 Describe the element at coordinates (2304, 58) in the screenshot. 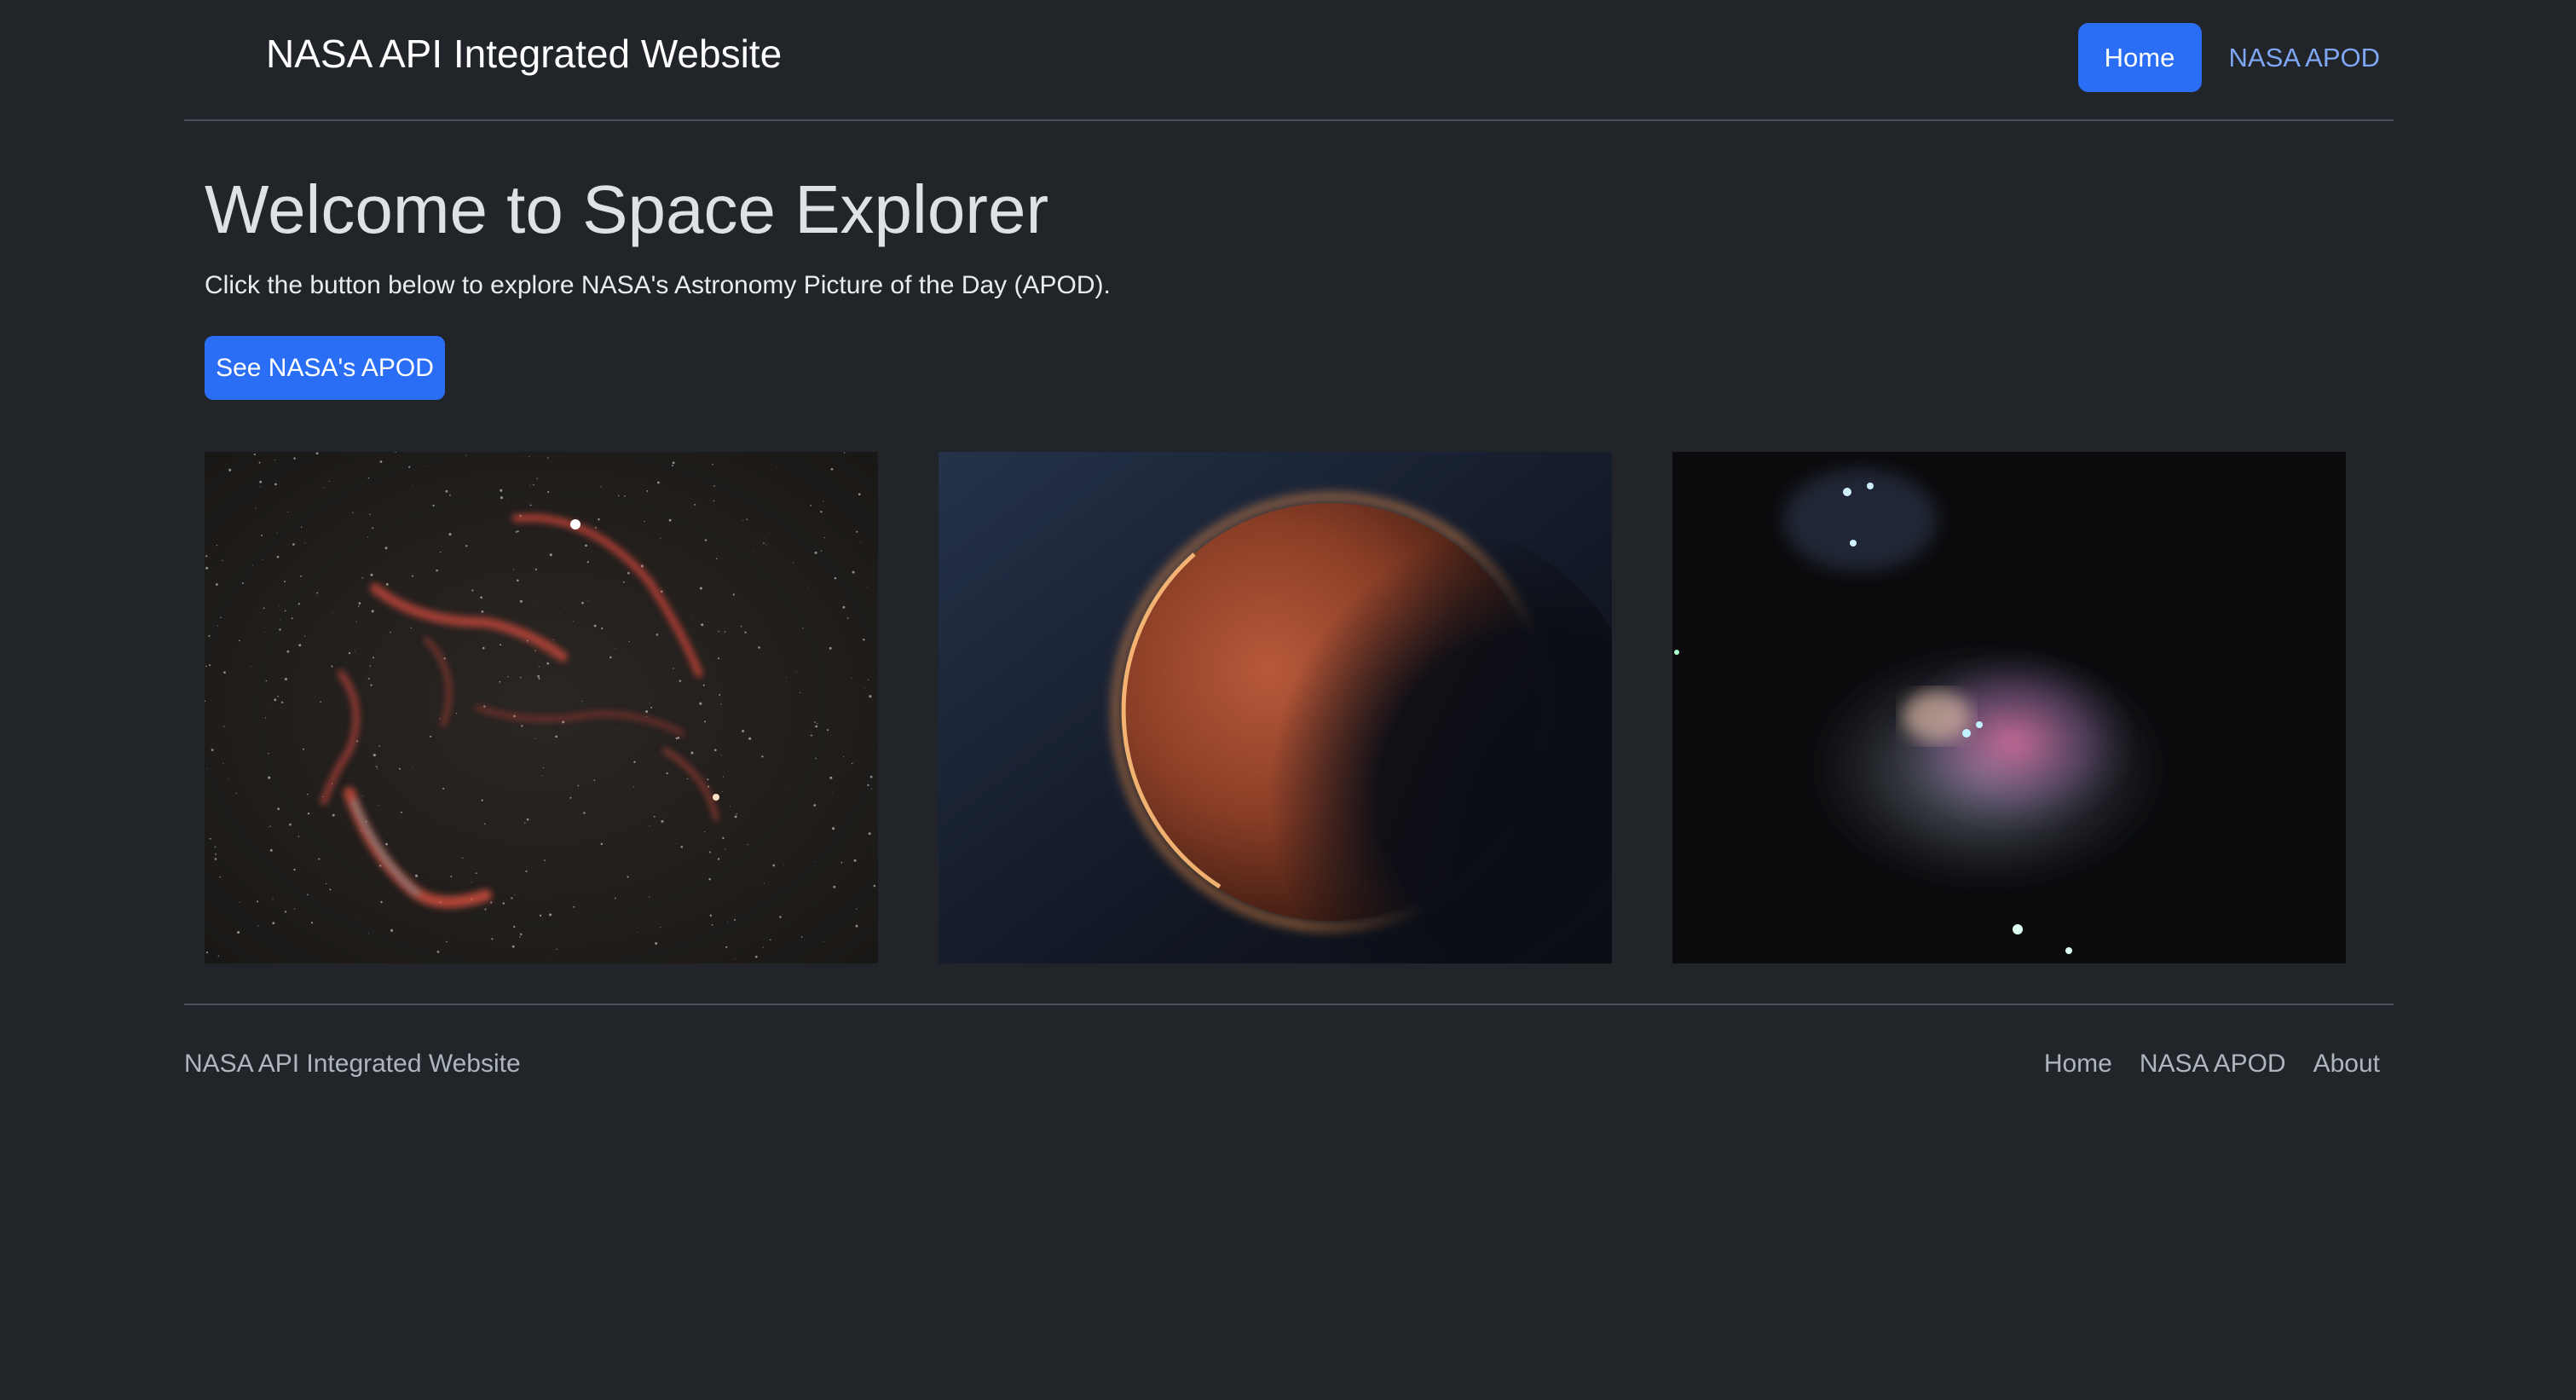

I see `nav-apod-link: NASA APOD` at that location.